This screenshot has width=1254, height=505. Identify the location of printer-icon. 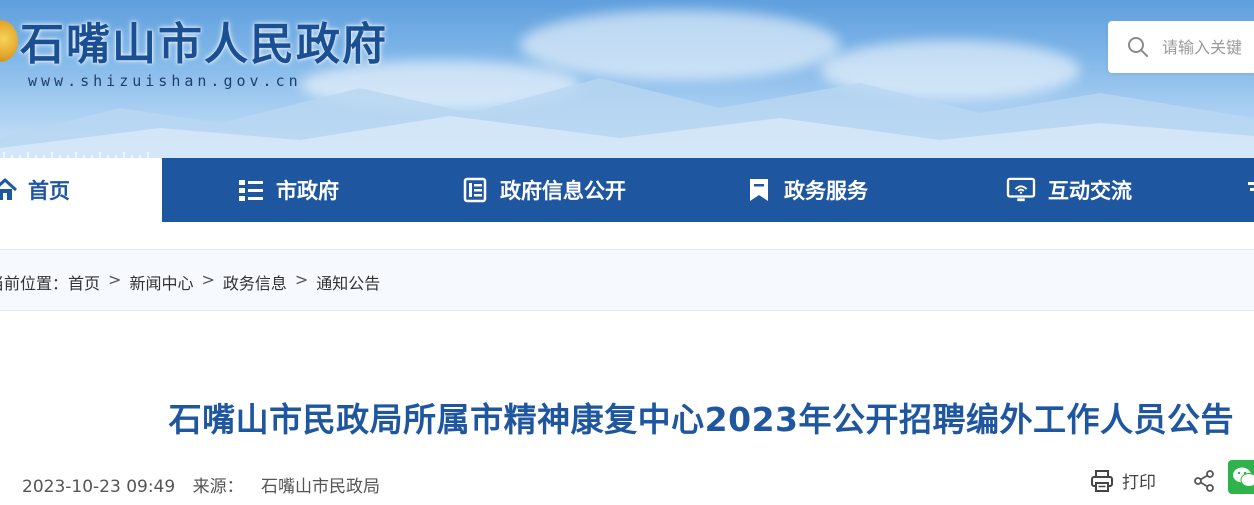
(1102, 480).